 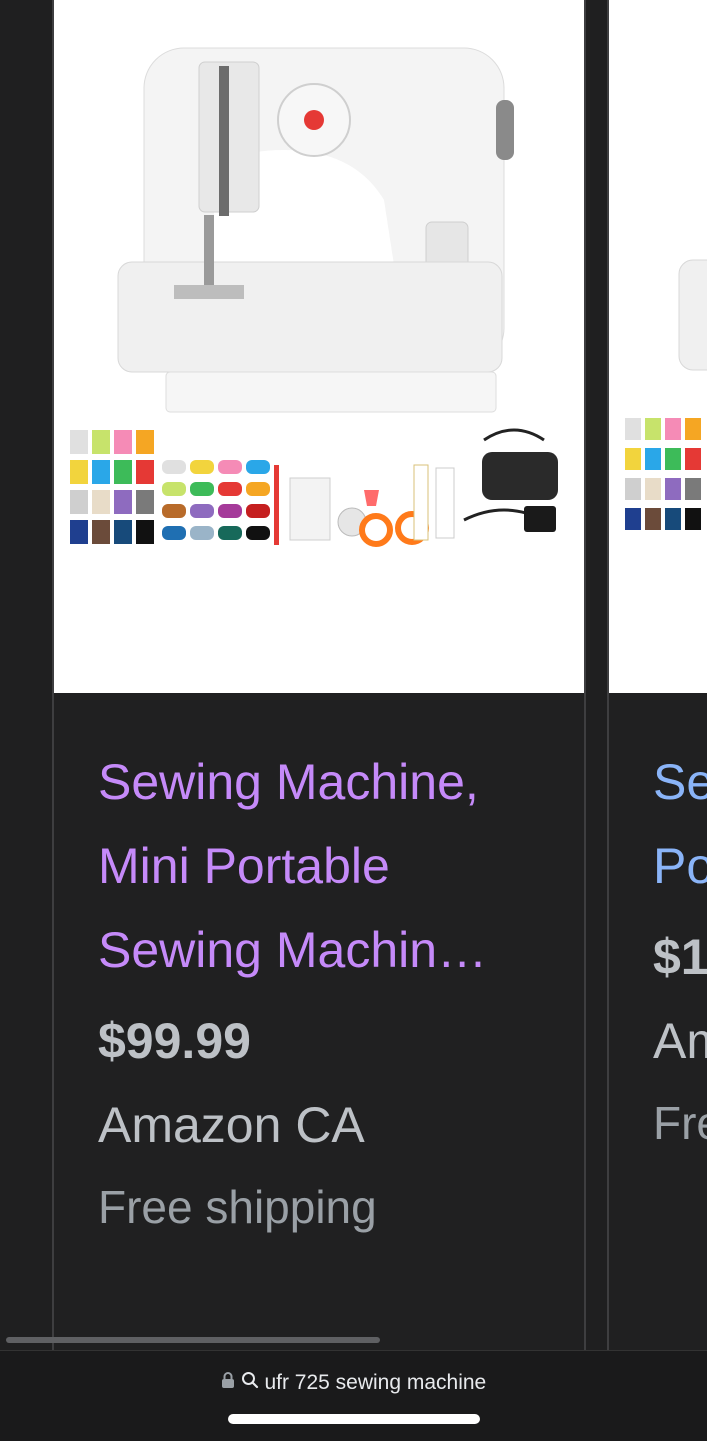 I want to click on home-indicator, so click(x=354, y=1419).